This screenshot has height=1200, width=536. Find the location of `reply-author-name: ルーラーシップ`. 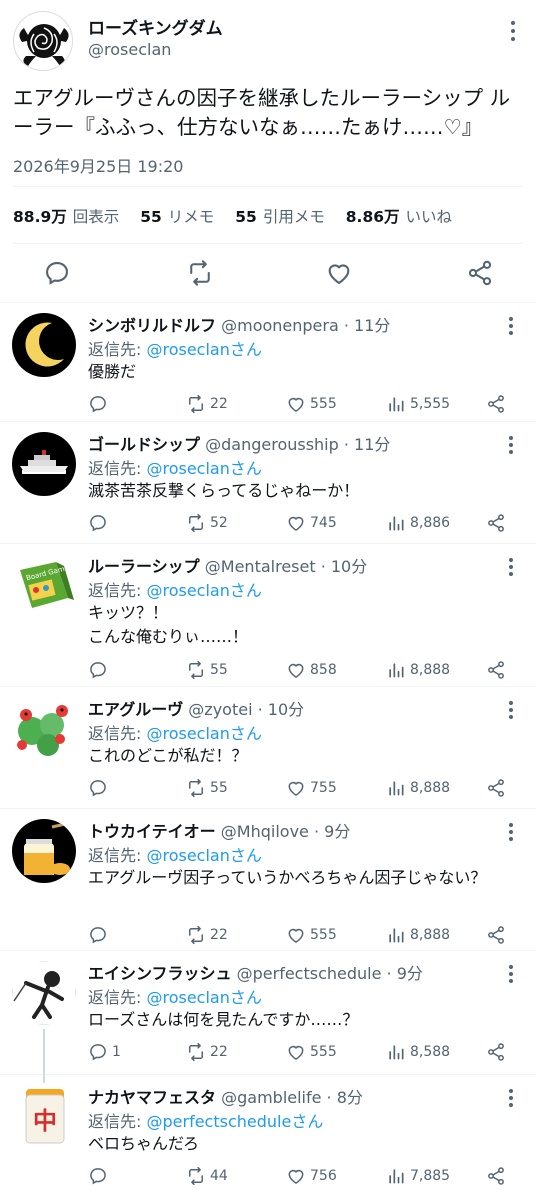

reply-author-name: ルーラーシップ is located at coordinates (144, 566).